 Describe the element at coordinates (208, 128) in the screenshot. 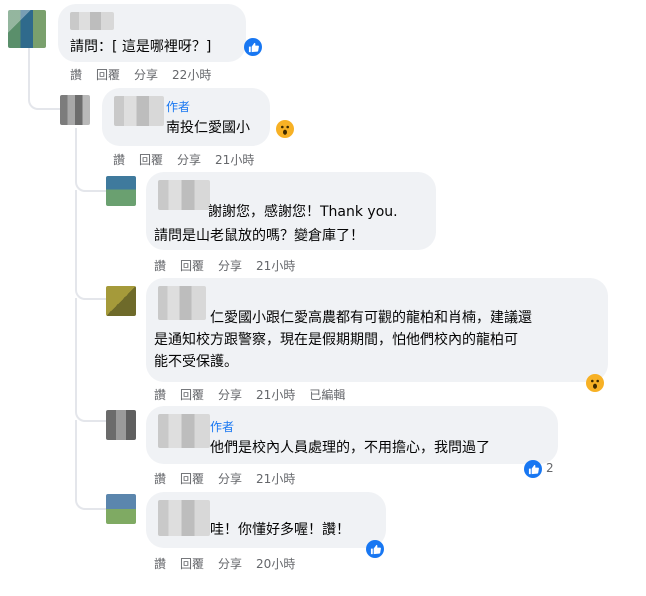

I see `comment-text: 南投仁愛國小` at that location.